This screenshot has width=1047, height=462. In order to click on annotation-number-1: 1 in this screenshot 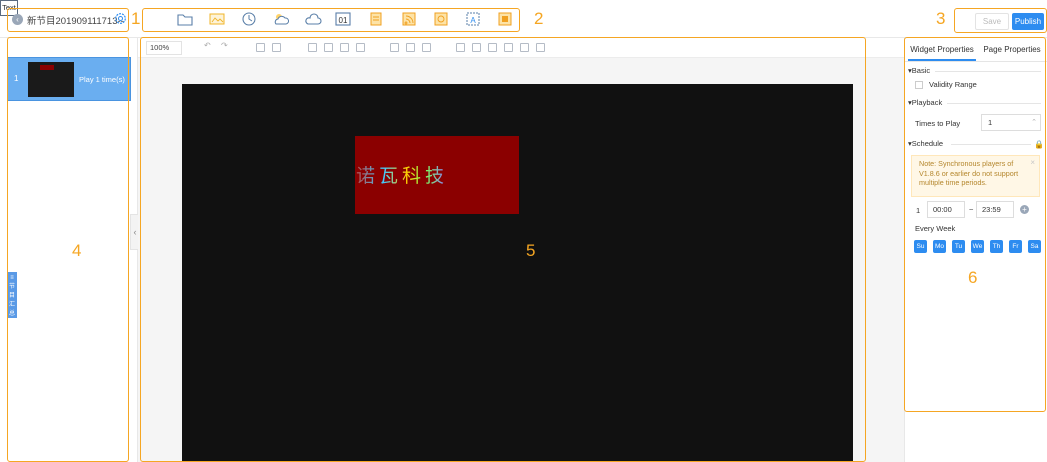, I will do `click(136, 18)`.